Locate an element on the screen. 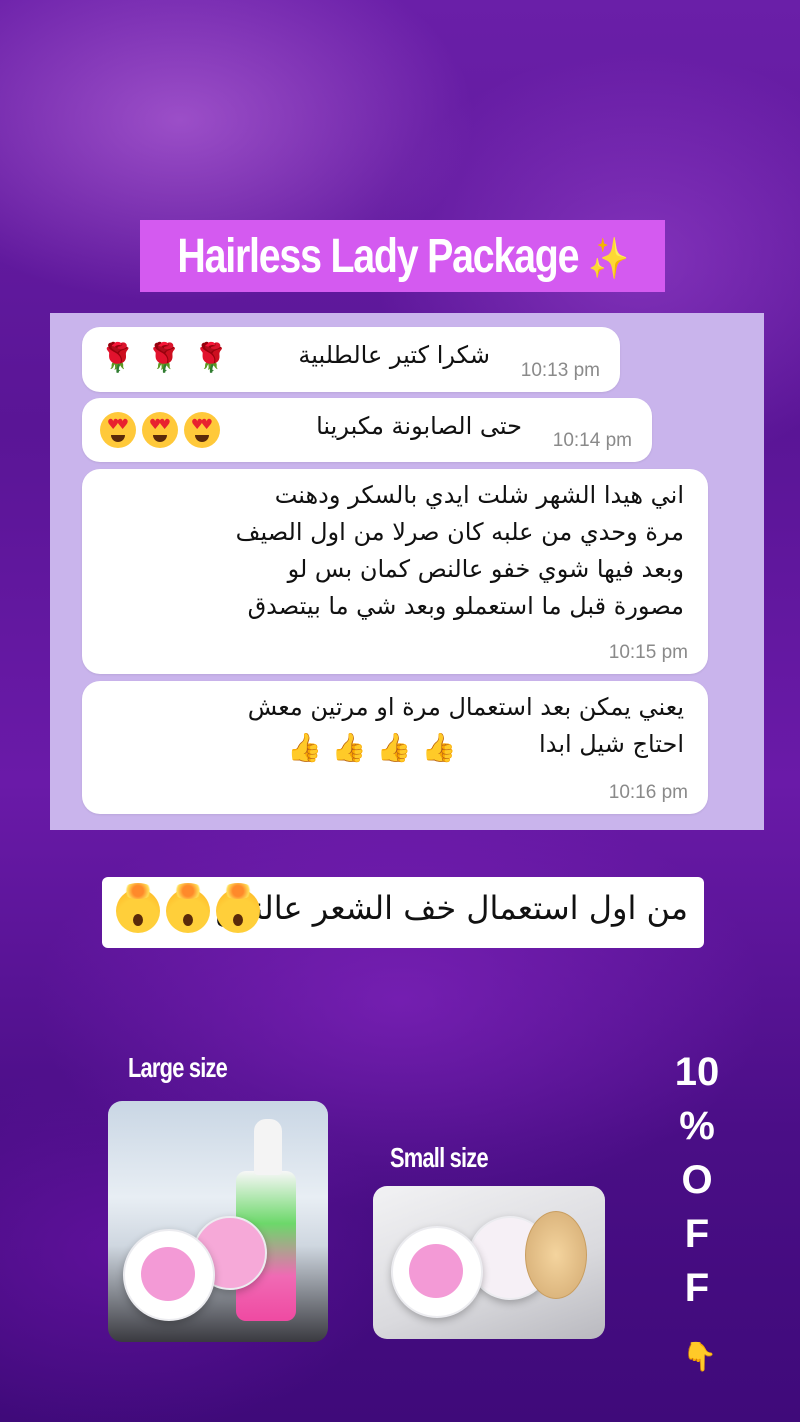 Image resolution: width=800 pixels, height=1422 pixels. message-line: مرة وحدي من علبه كان صرلا من اول الصيف is located at coordinates (459, 532).